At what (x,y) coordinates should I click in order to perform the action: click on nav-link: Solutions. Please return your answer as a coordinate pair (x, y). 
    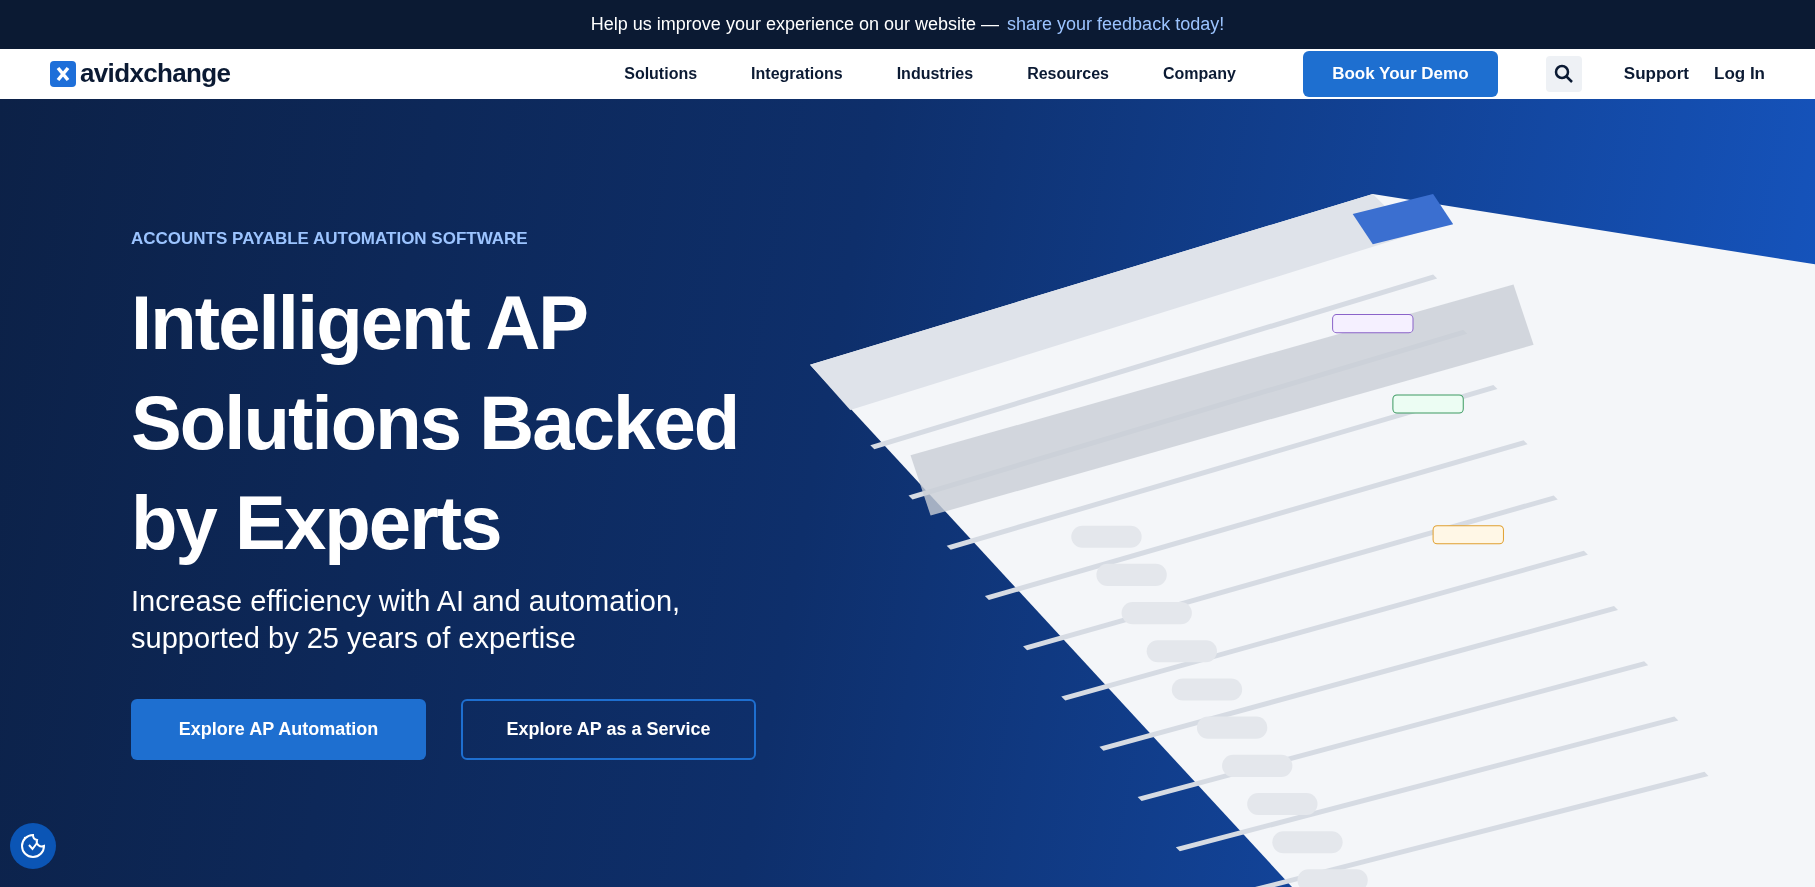
    Looking at the image, I should click on (661, 73).